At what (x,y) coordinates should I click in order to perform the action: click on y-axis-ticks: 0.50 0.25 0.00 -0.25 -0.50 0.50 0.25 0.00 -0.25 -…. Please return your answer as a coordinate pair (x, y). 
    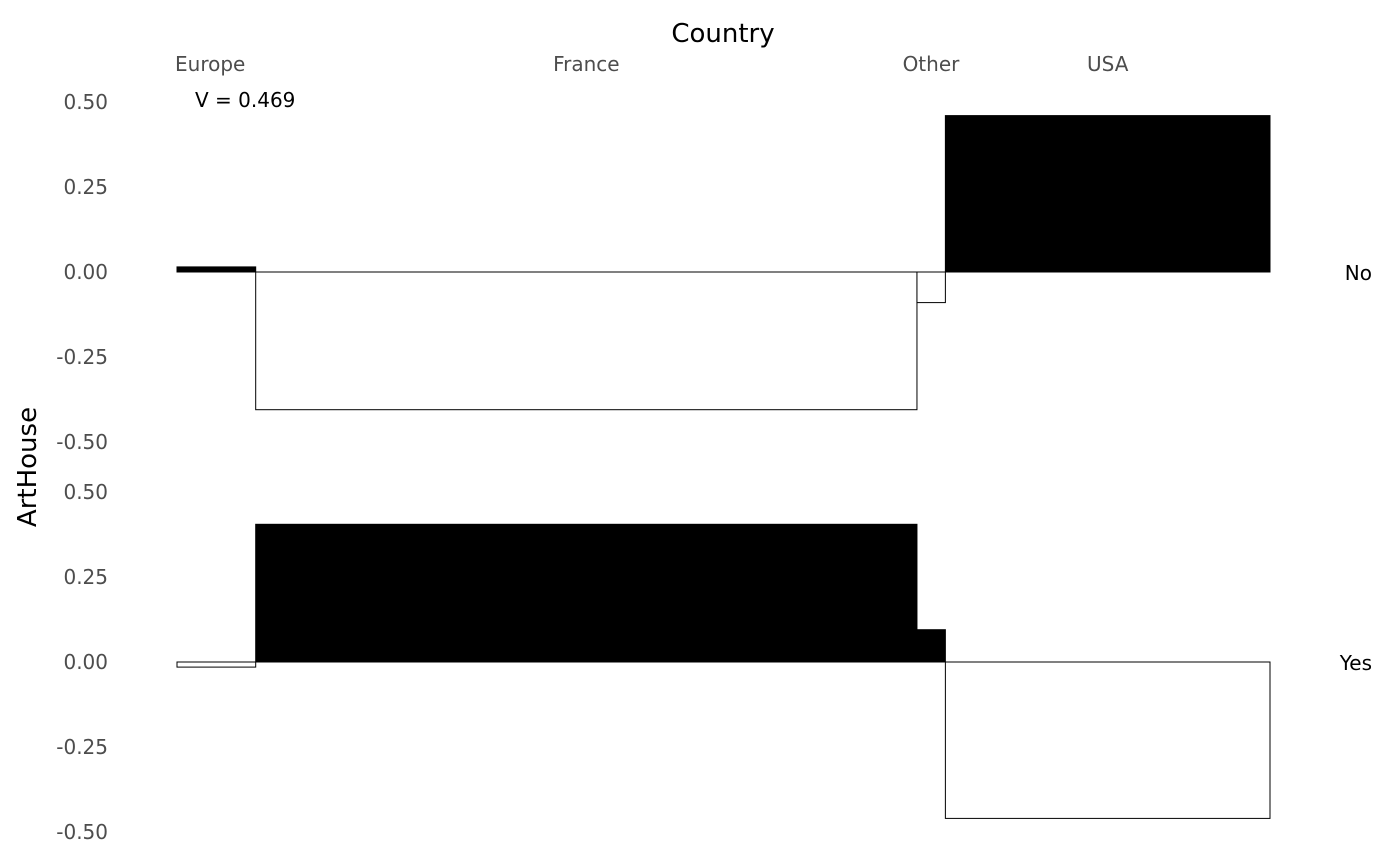
    Looking at the image, I should click on (82, 467).